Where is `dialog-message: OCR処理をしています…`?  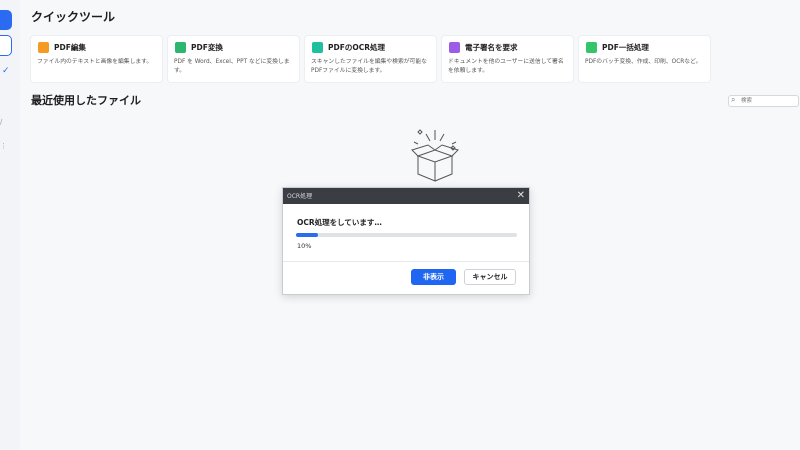
dialog-message: OCR処理をしています… is located at coordinates (339, 222).